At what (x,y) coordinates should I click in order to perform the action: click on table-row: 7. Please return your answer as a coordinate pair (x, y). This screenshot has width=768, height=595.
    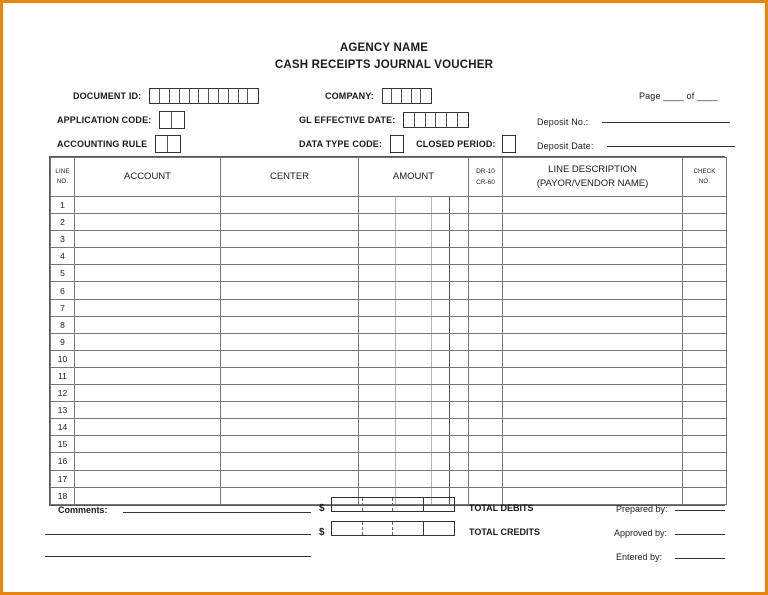
    Looking at the image, I should click on (388, 307).